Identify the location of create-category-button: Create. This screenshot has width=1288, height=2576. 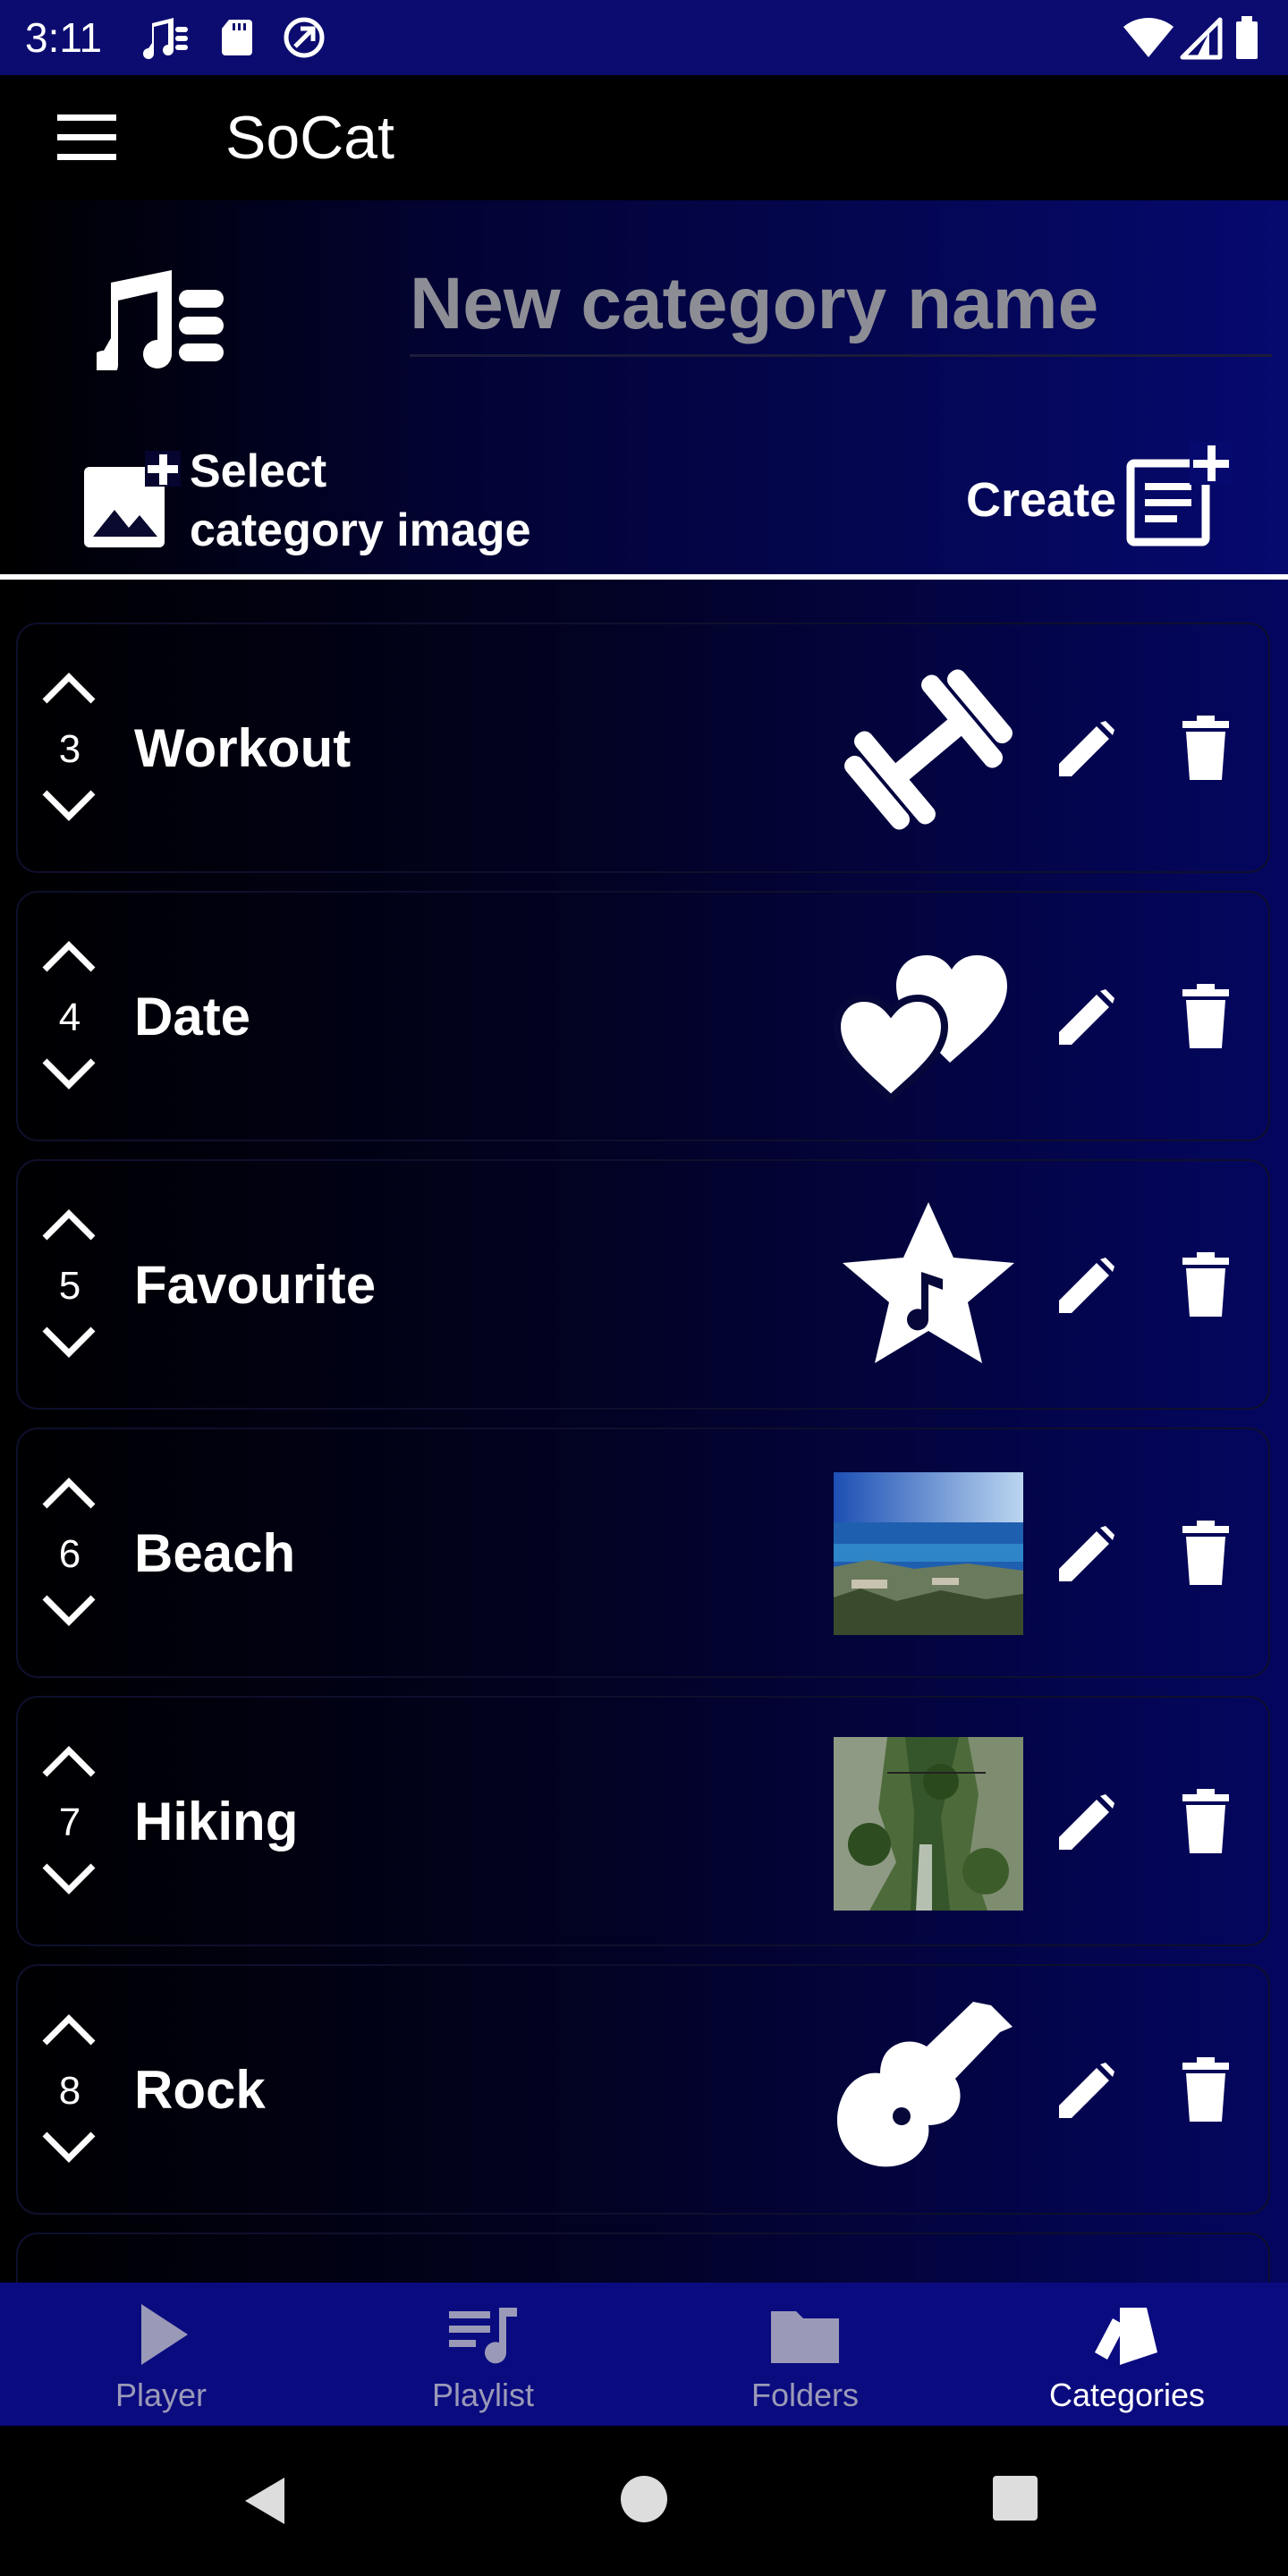
(1109, 500).